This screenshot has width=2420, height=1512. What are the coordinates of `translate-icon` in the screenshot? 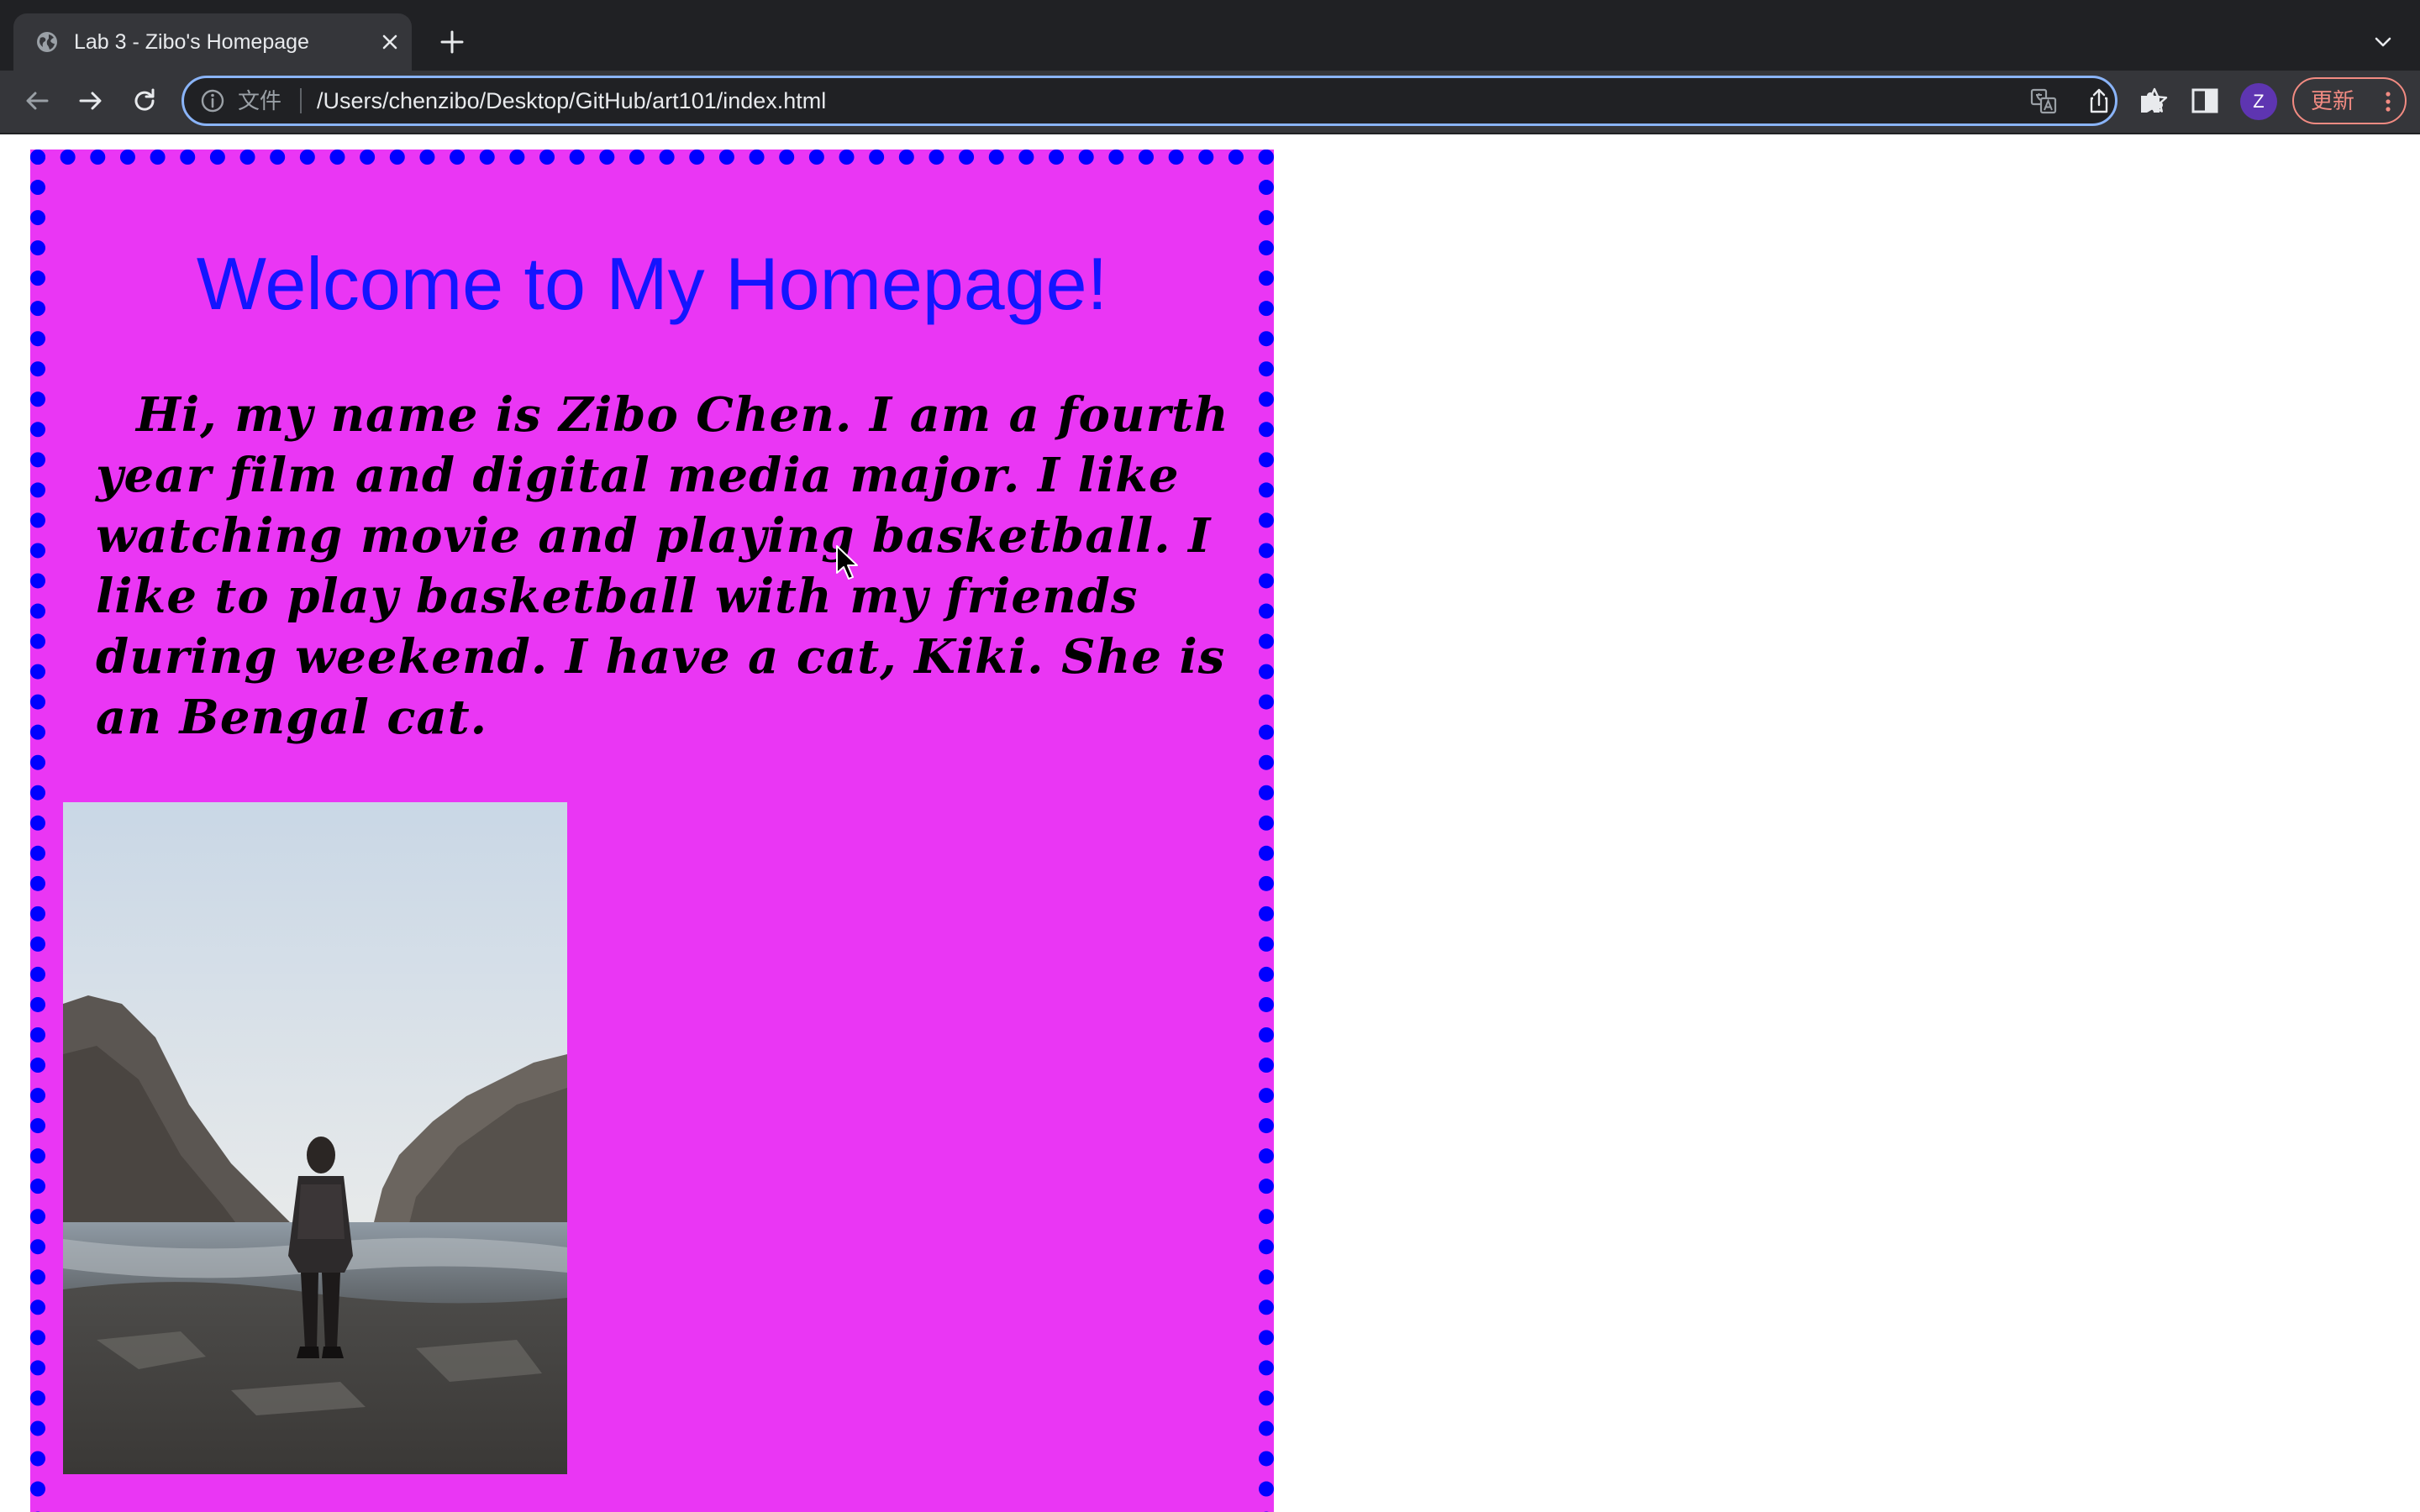 It's located at (2044, 101).